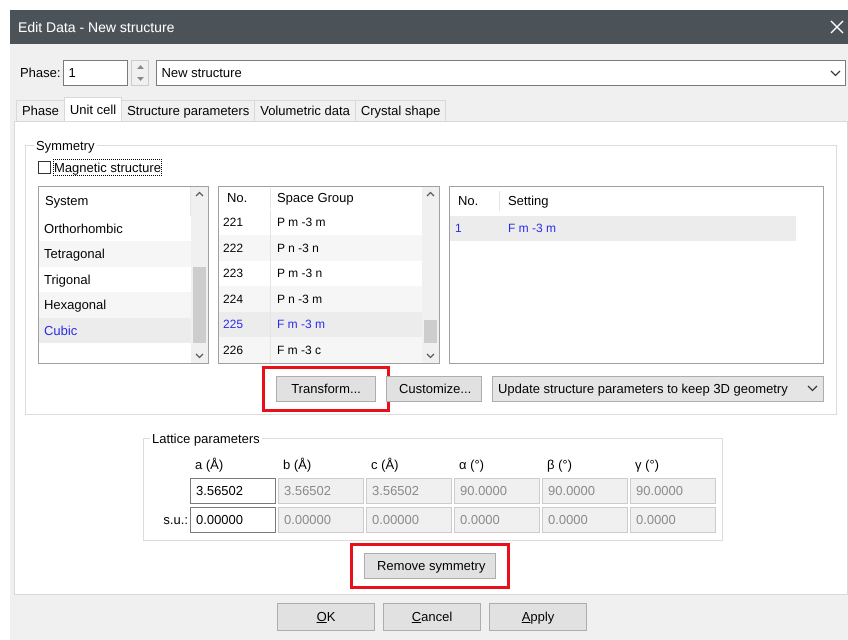  I want to click on table-cell: 226, so click(245, 349).